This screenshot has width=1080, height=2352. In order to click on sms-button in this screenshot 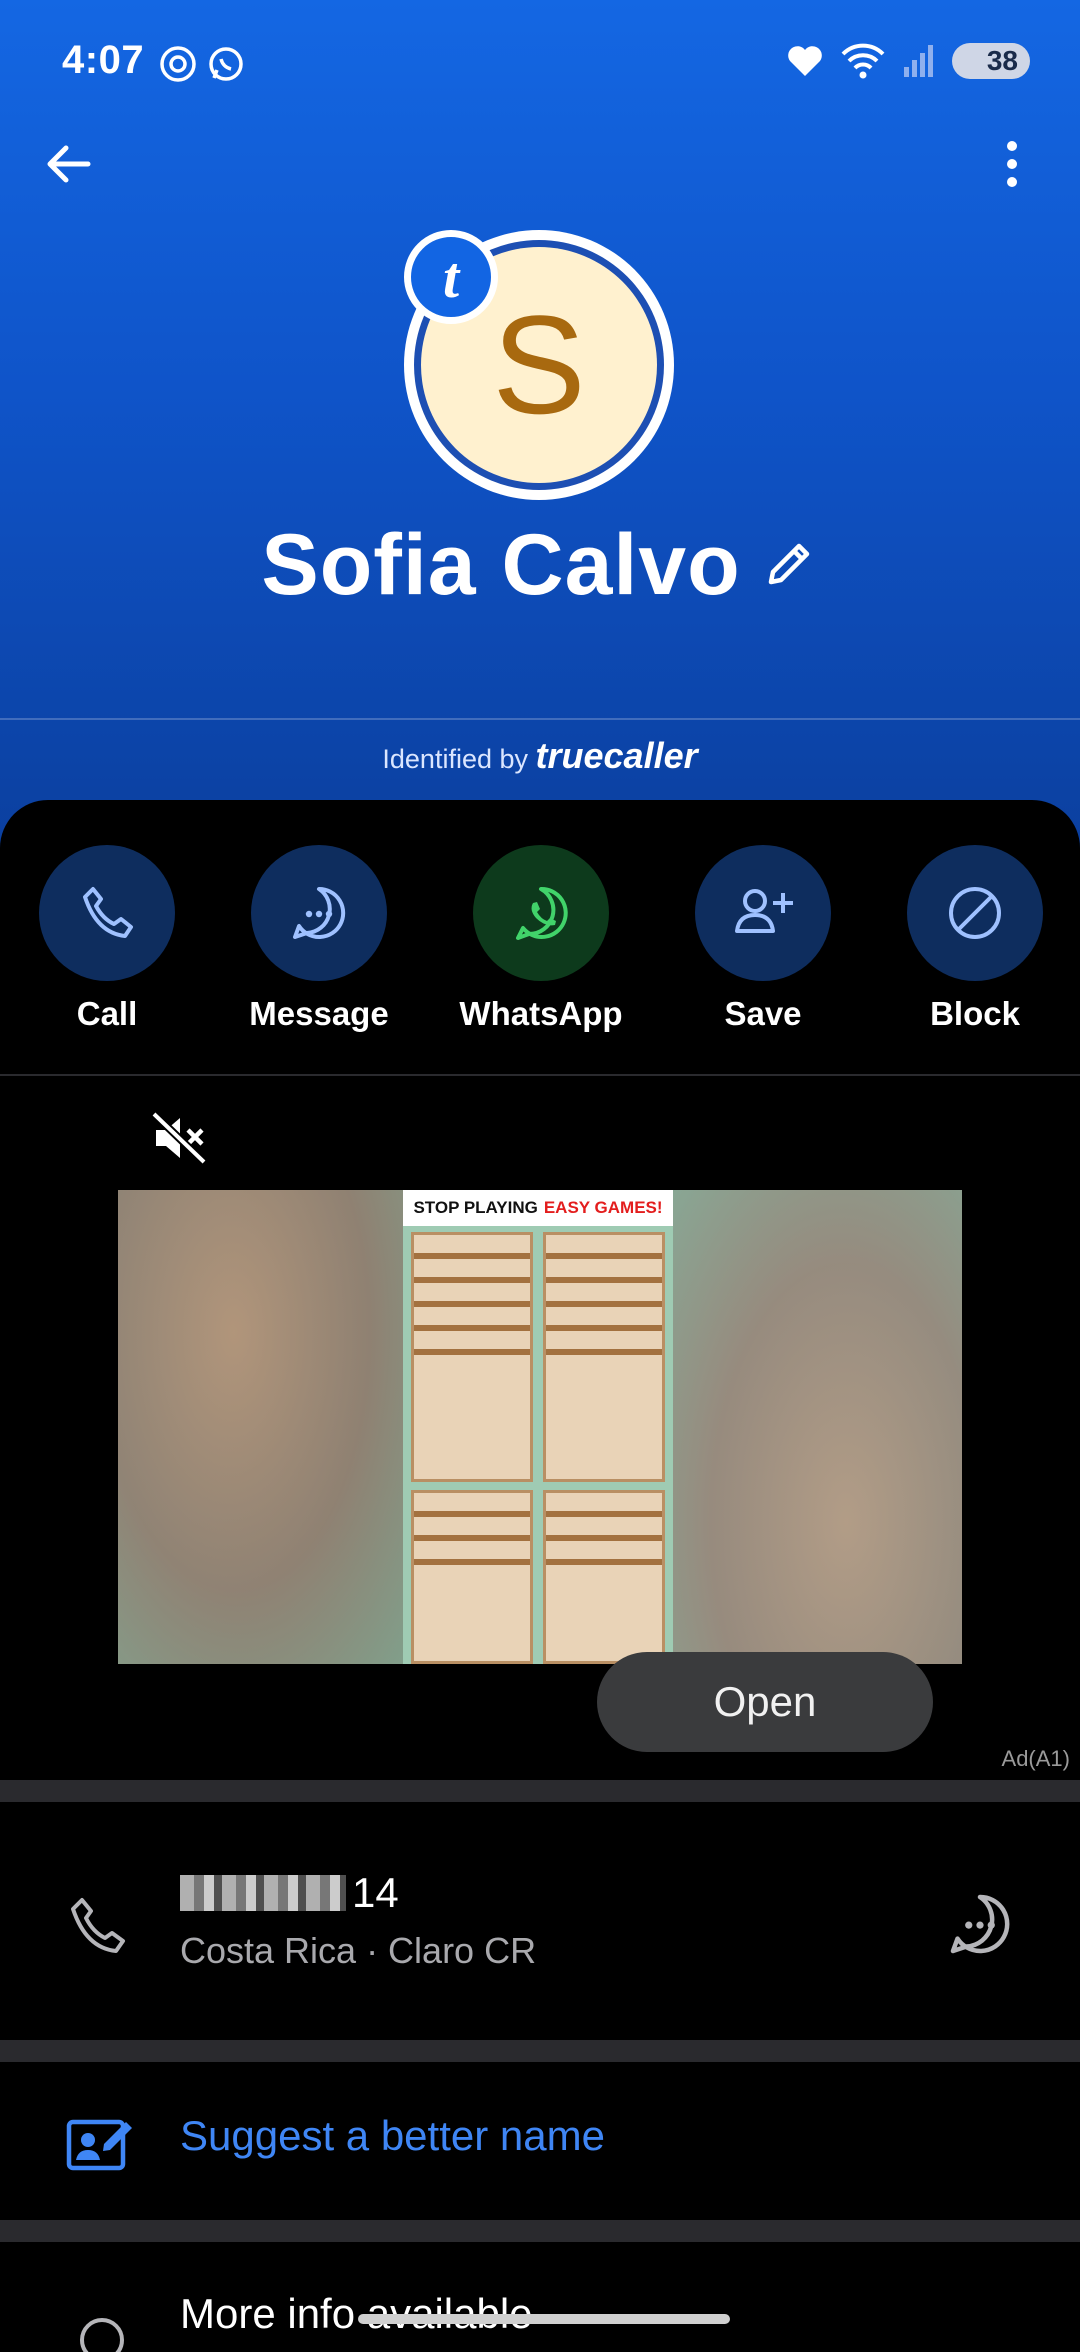, I will do `click(980, 1924)`.